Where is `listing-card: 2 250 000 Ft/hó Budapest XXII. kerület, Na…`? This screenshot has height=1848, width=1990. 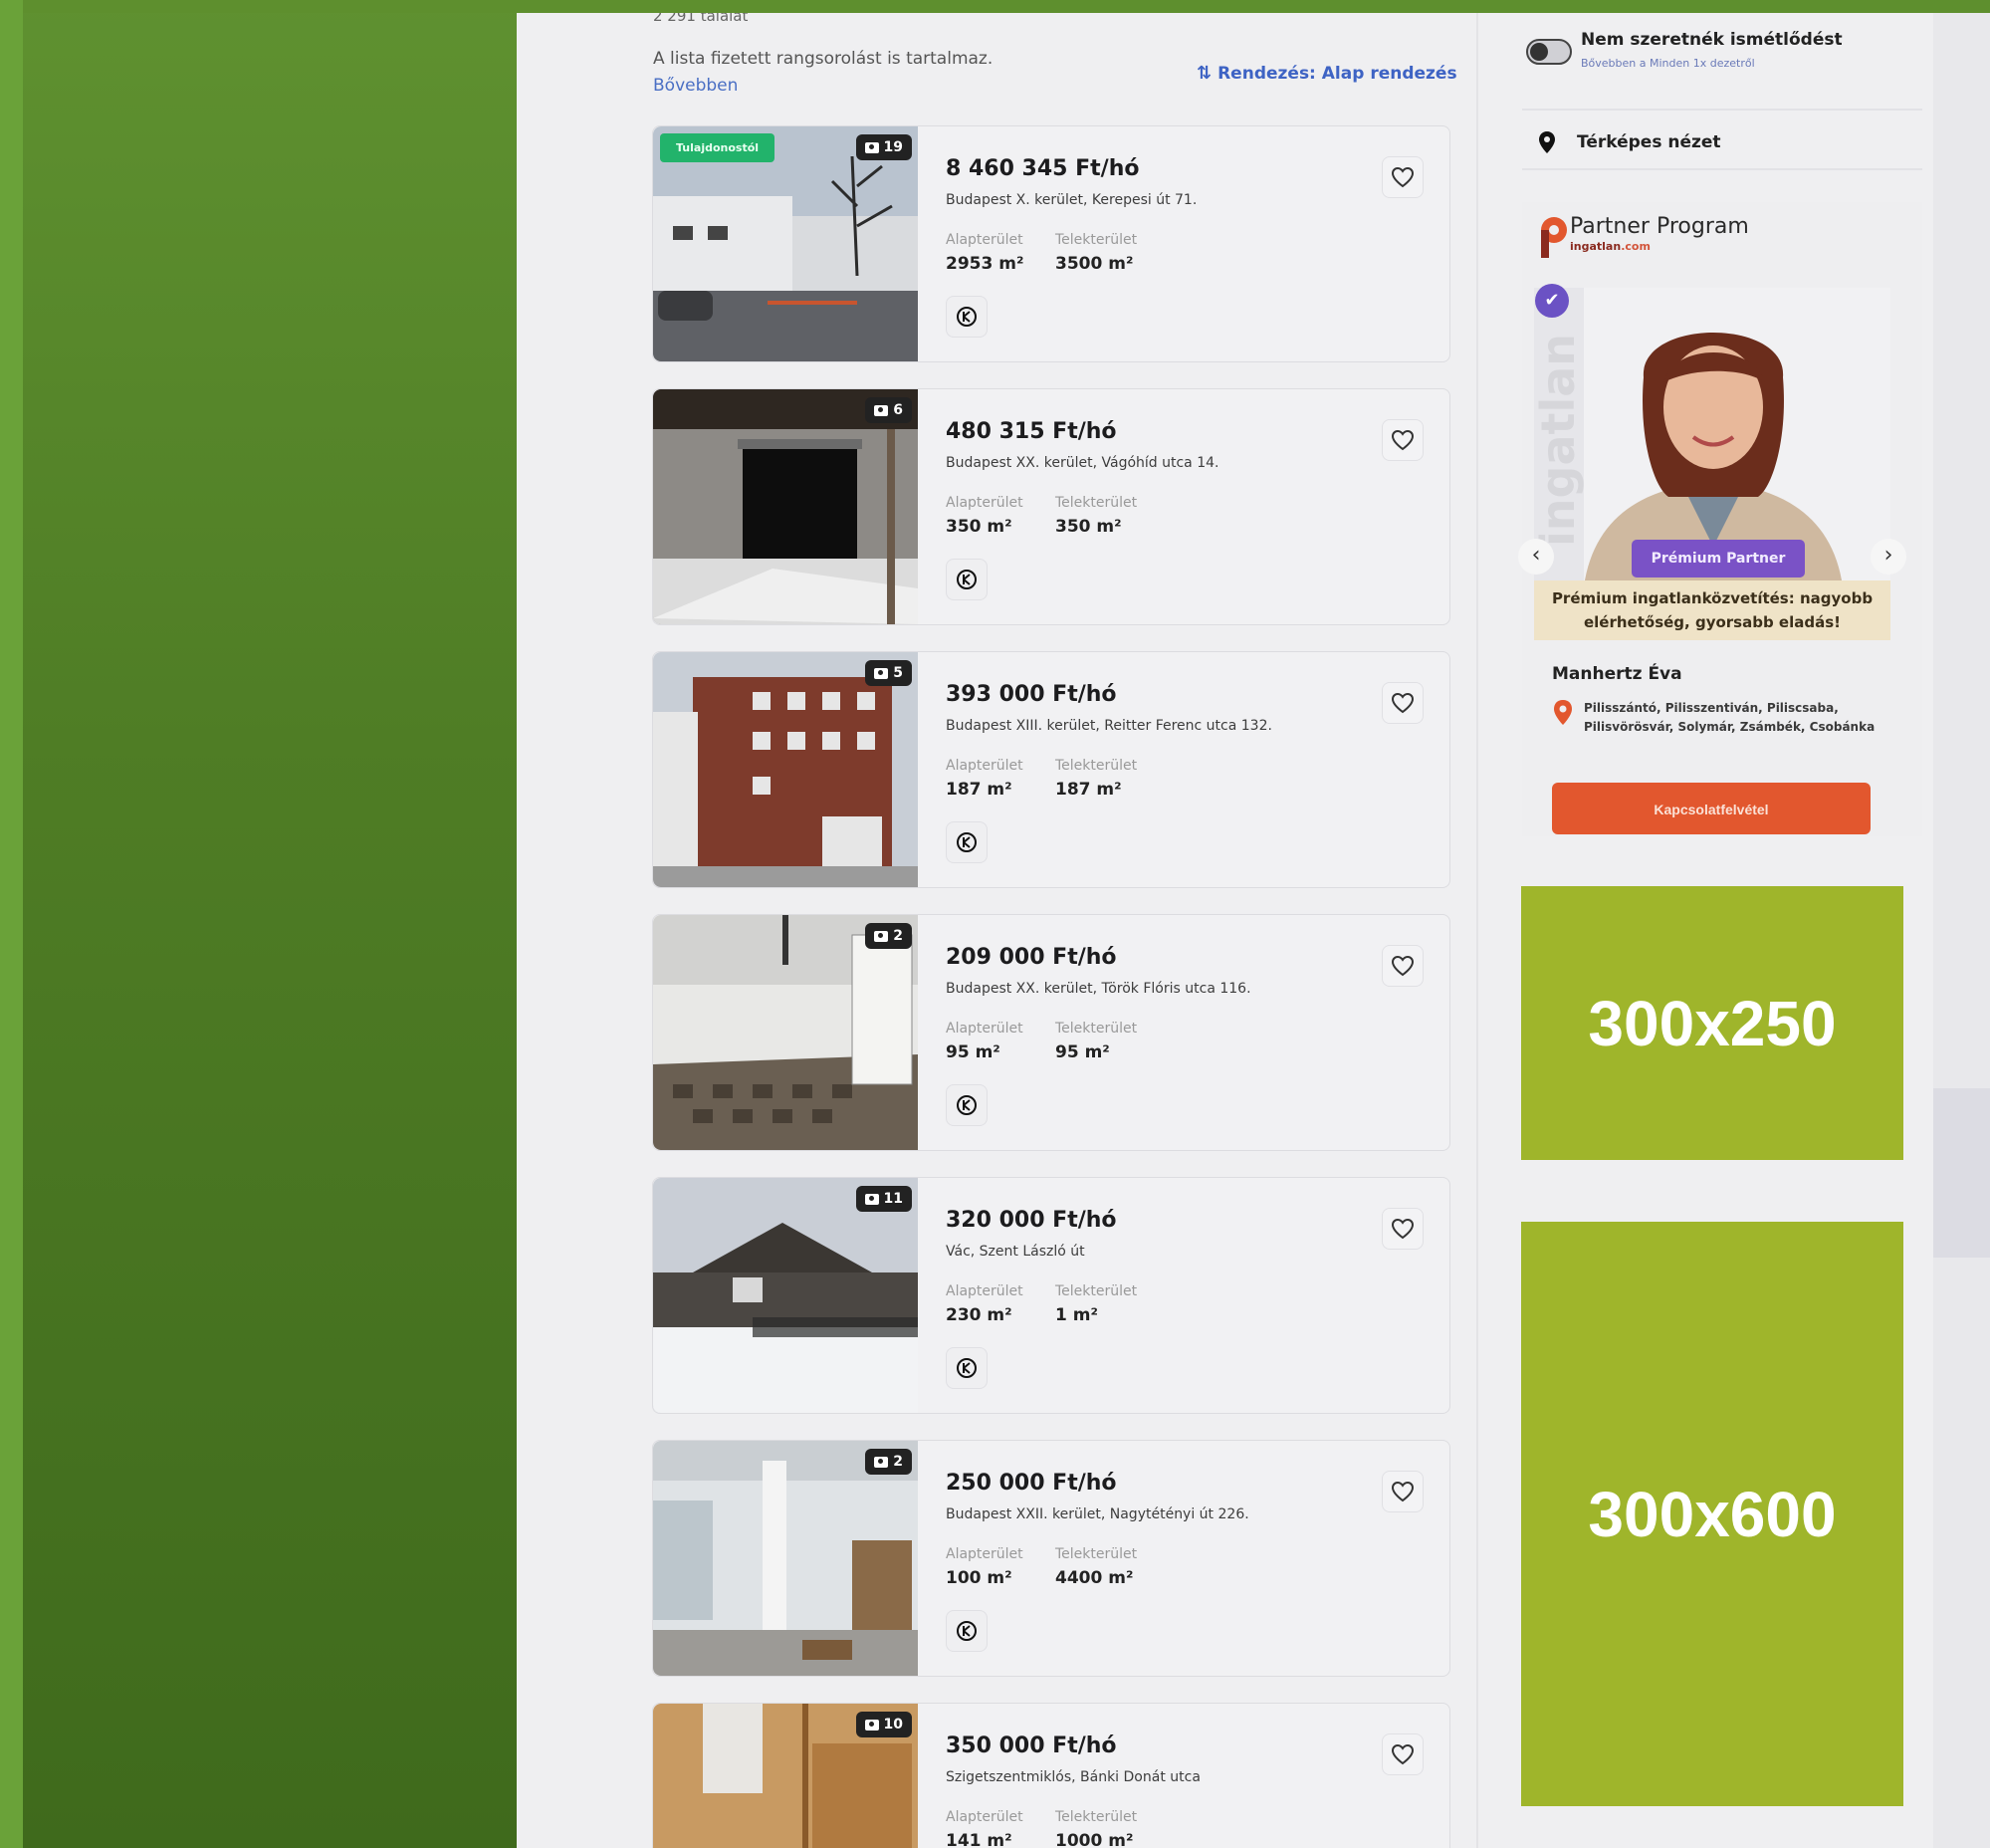
listing-card: 2 250 000 Ft/hó Budapest XXII. kerület, Na… is located at coordinates (1051, 1558).